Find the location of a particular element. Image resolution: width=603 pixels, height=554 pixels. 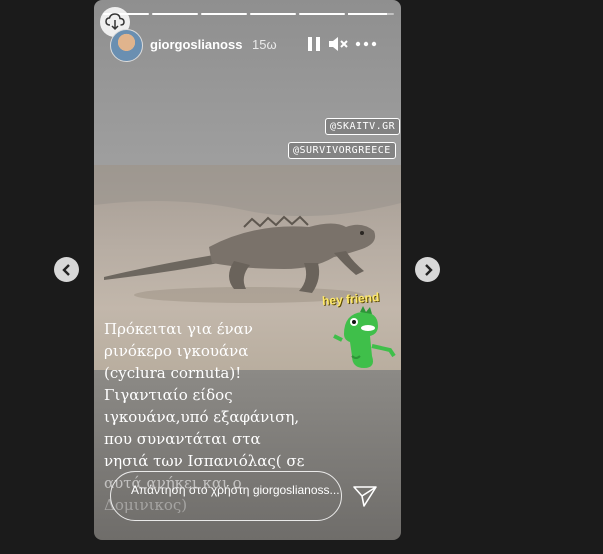

previous-story-button is located at coordinates (66, 269).